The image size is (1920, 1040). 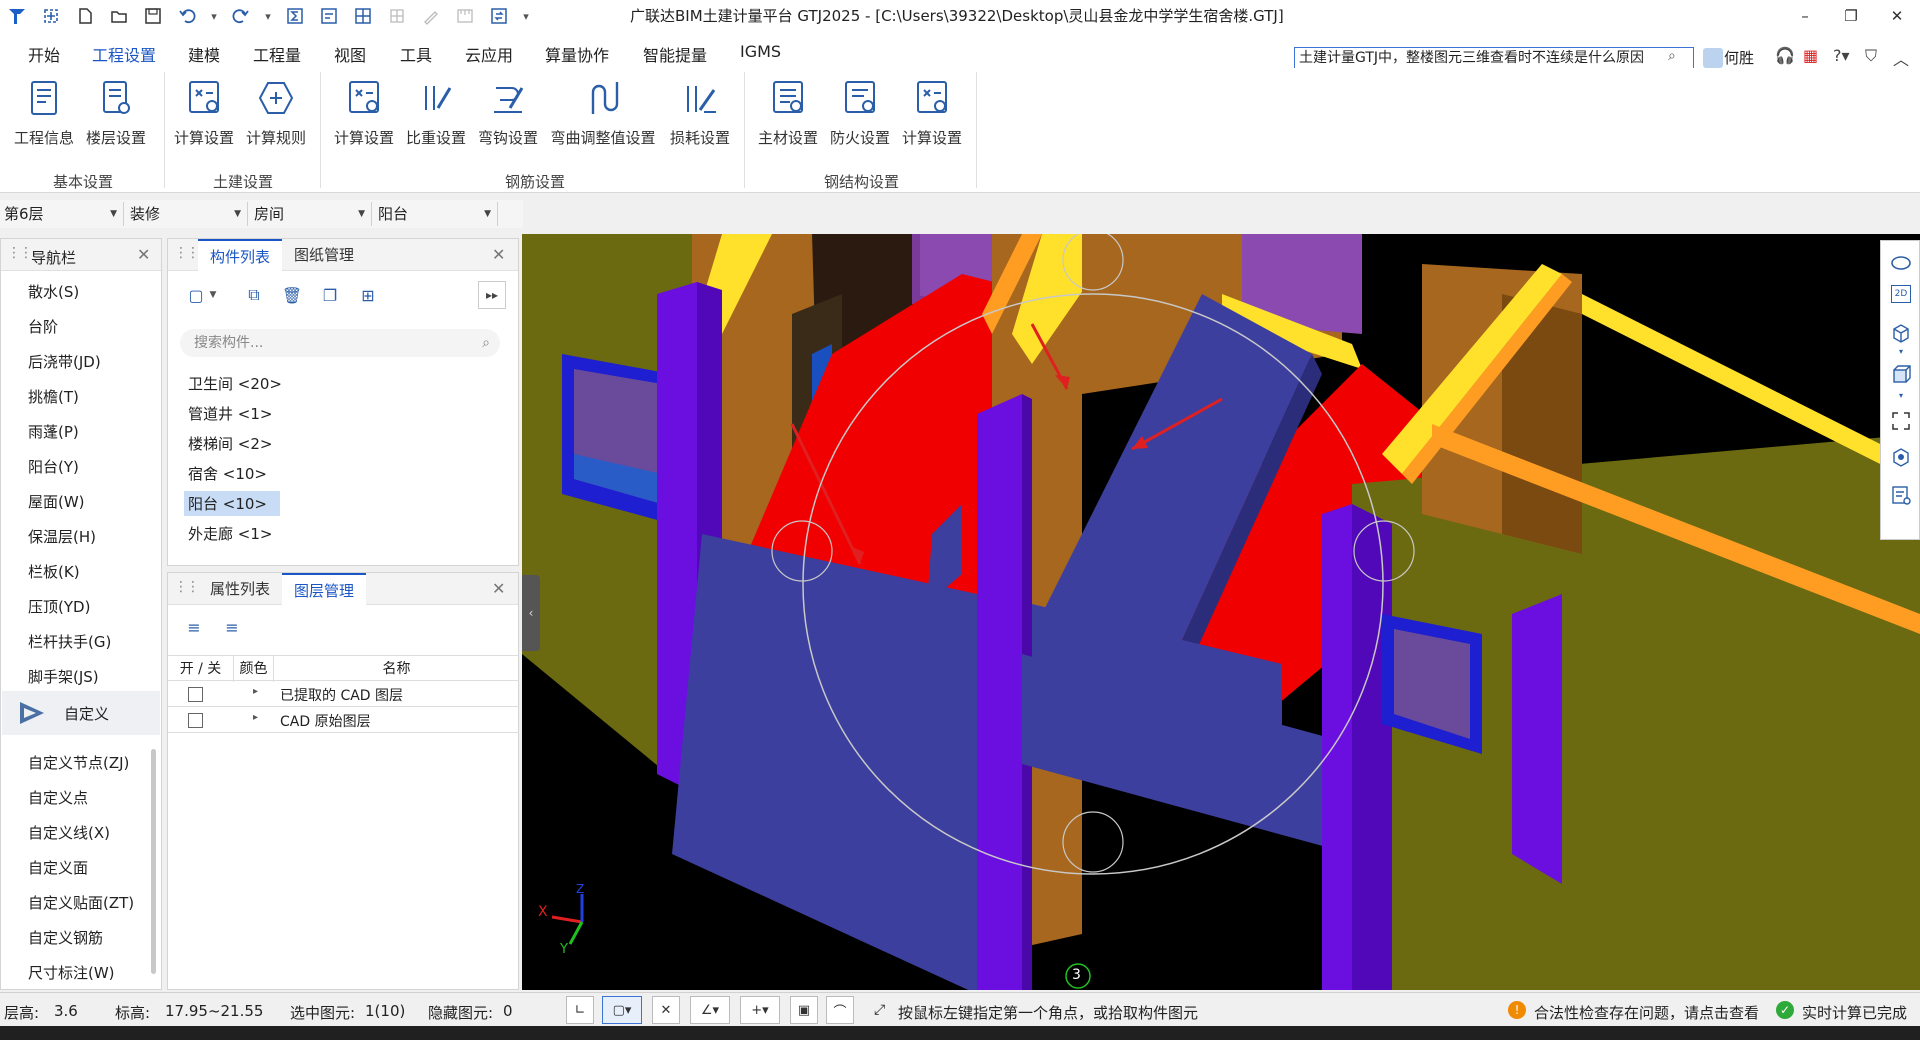 What do you see at coordinates (1901, 294) in the screenshot?
I see `2d-icon: 2D` at bounding box center [1901, 294].